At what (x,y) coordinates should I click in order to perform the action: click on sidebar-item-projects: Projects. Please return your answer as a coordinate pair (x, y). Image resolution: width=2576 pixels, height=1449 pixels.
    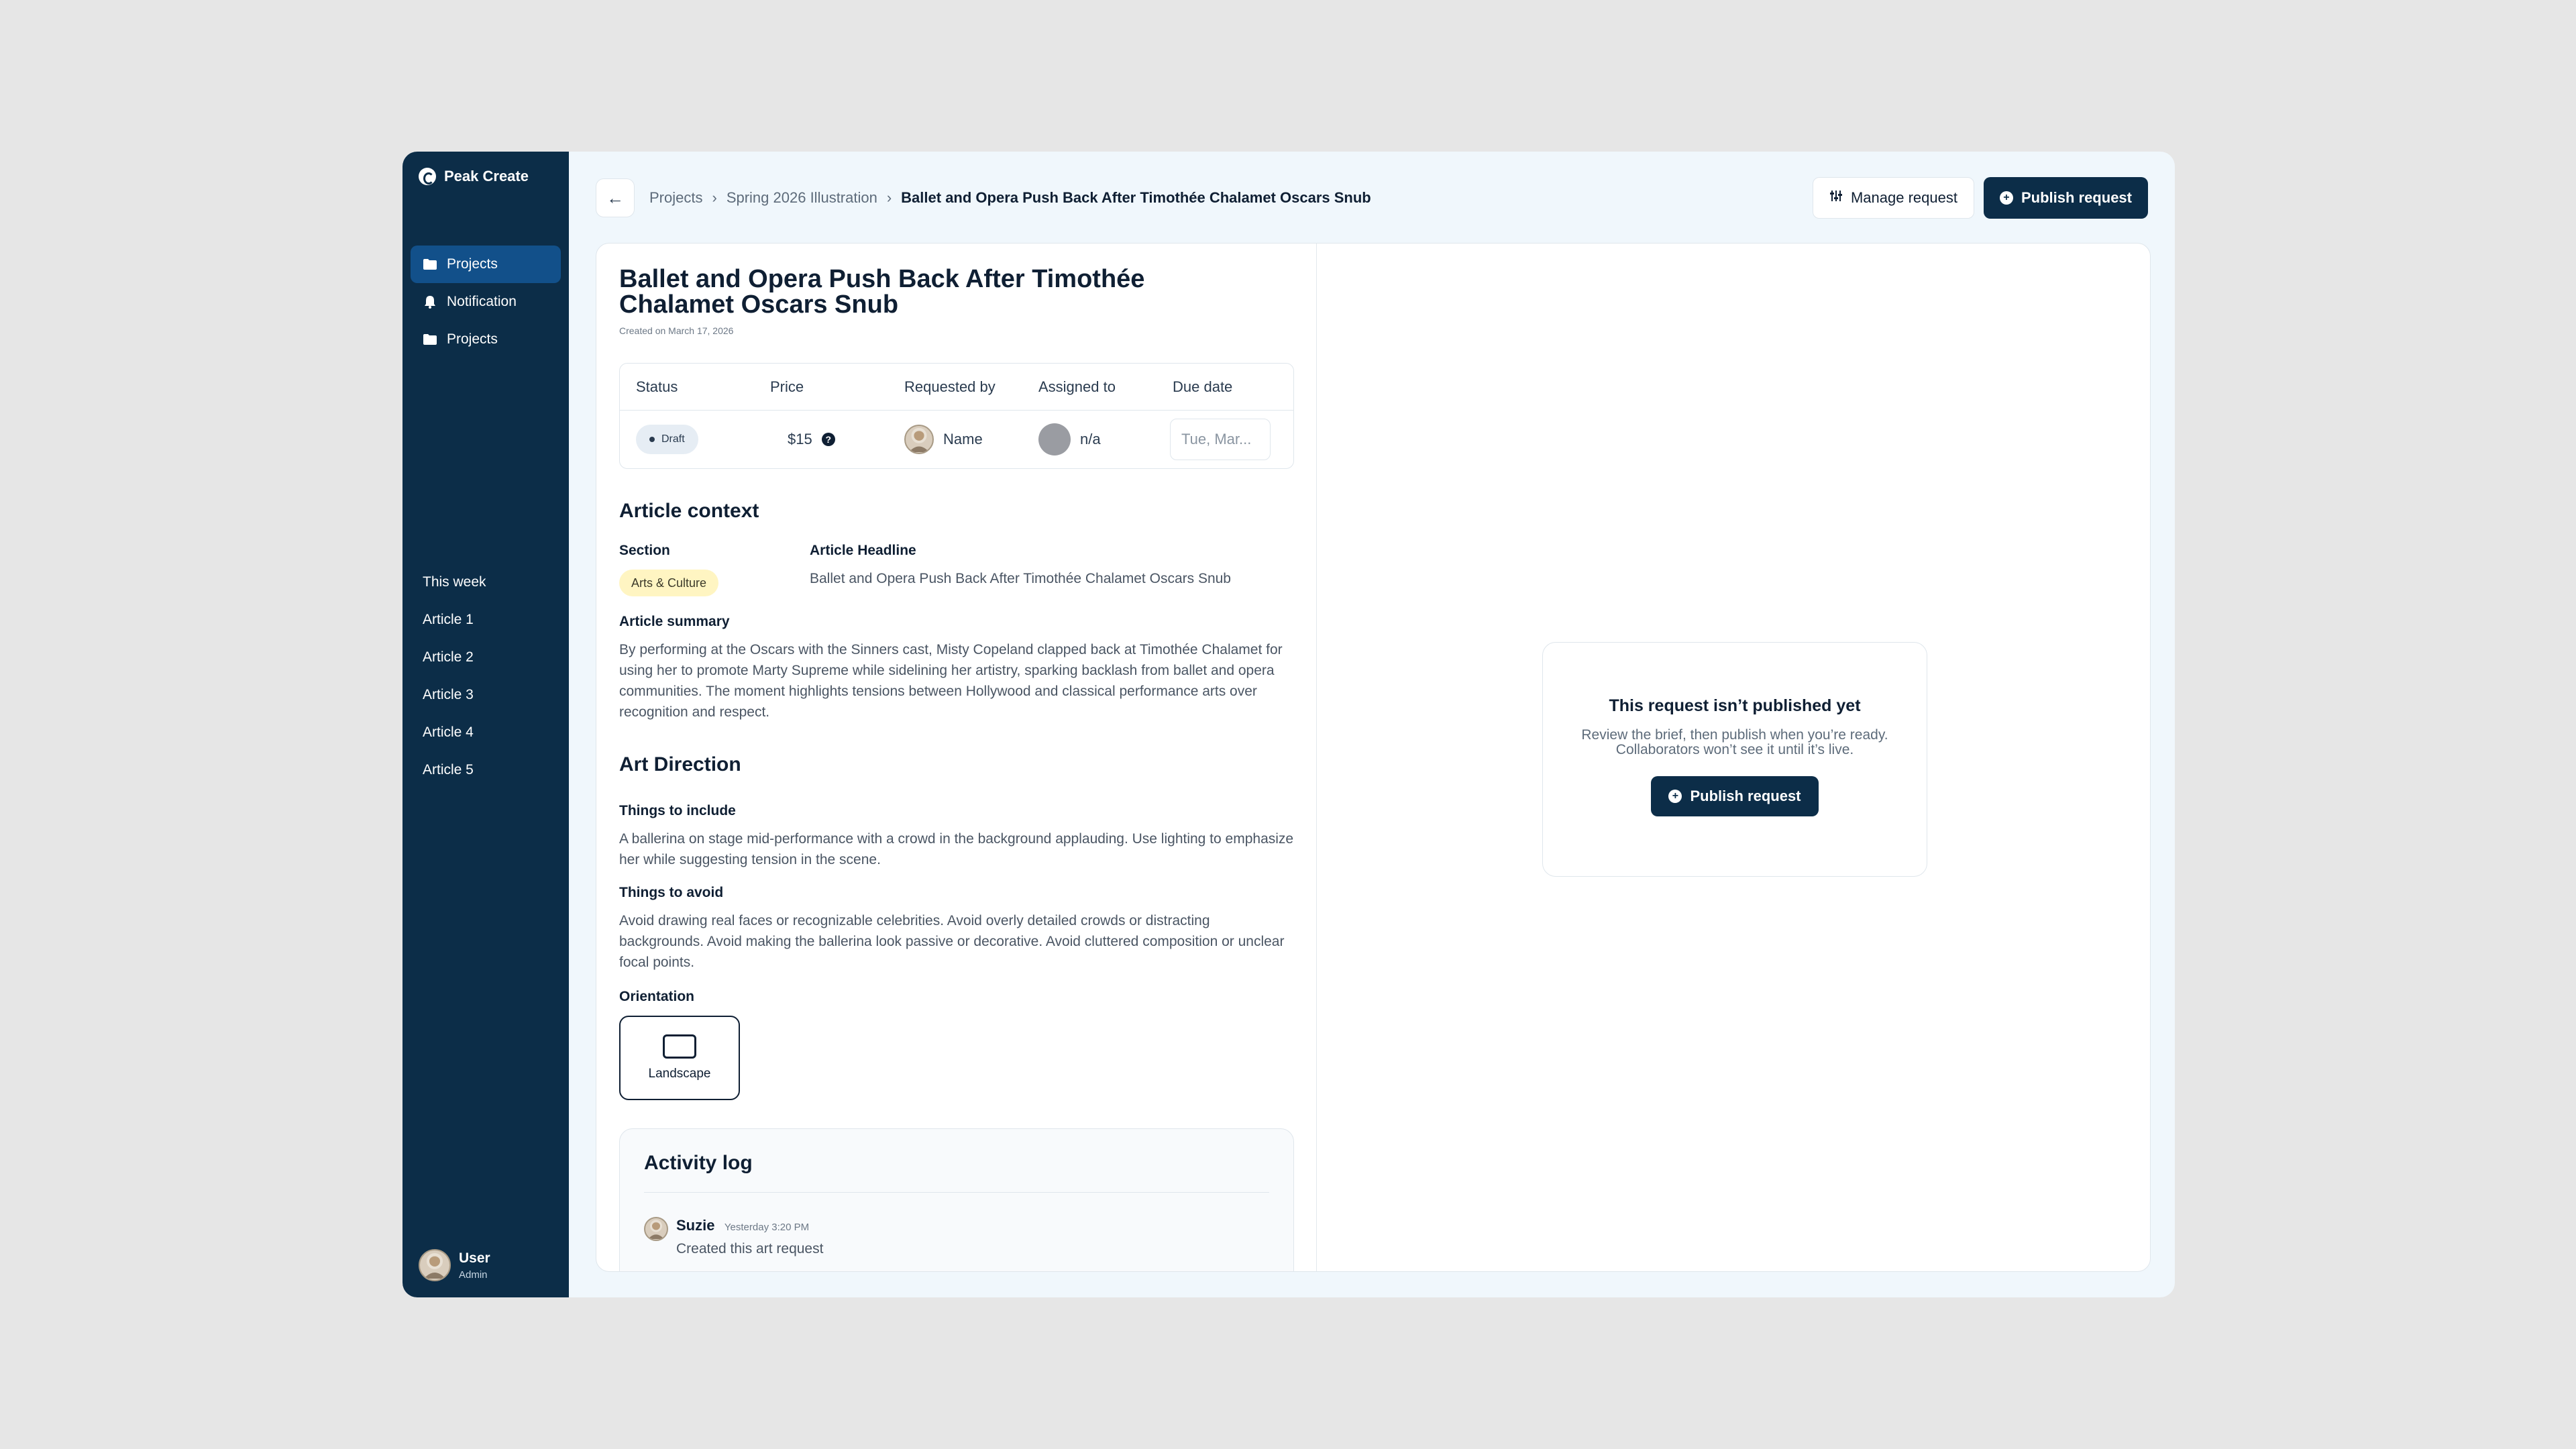
    Looking at the image, I should click on (486, 264).